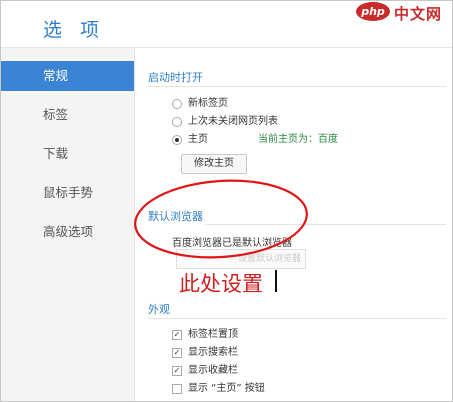 This screenshot has height=402, width=453. I want to click on php-cn-watermark: php 中文网, so click(402, 13).